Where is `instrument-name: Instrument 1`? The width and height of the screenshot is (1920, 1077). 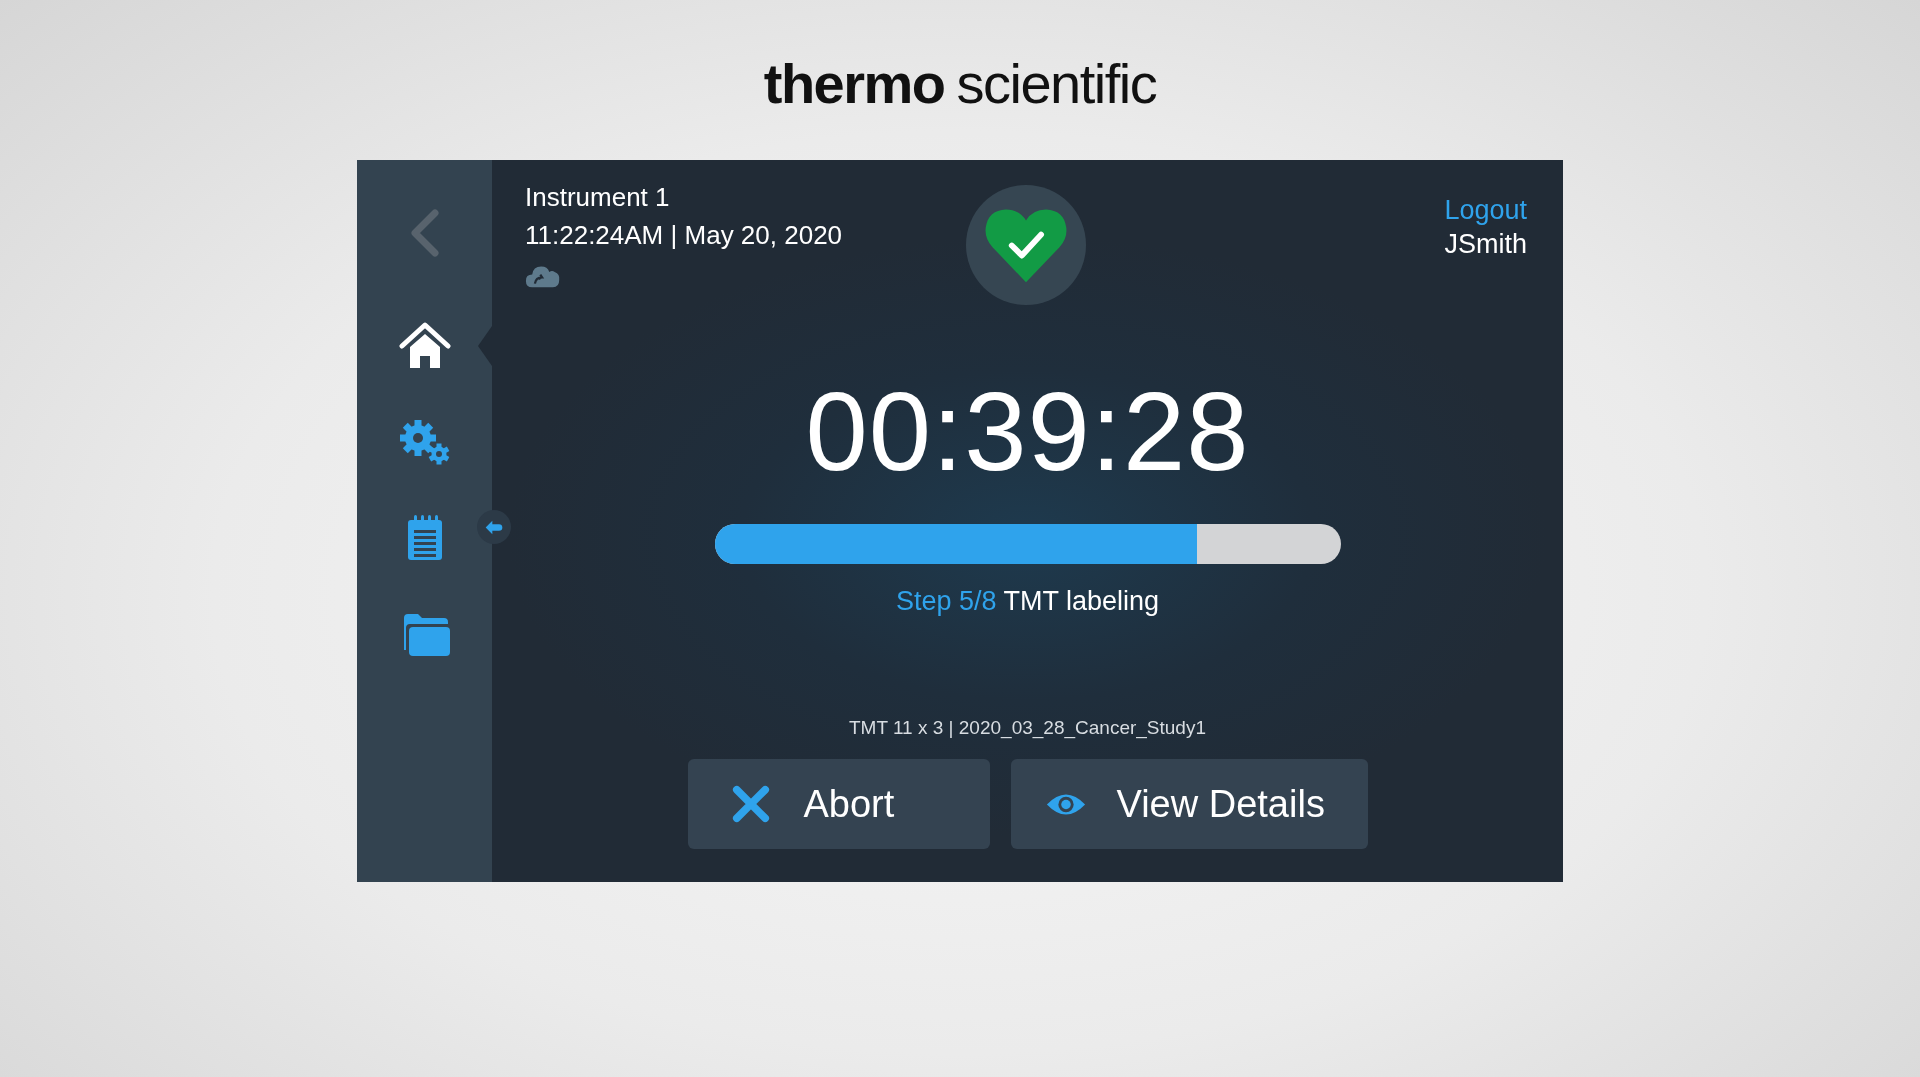 instrument-name: Instrument 1 is located at coordinates (597, 197).